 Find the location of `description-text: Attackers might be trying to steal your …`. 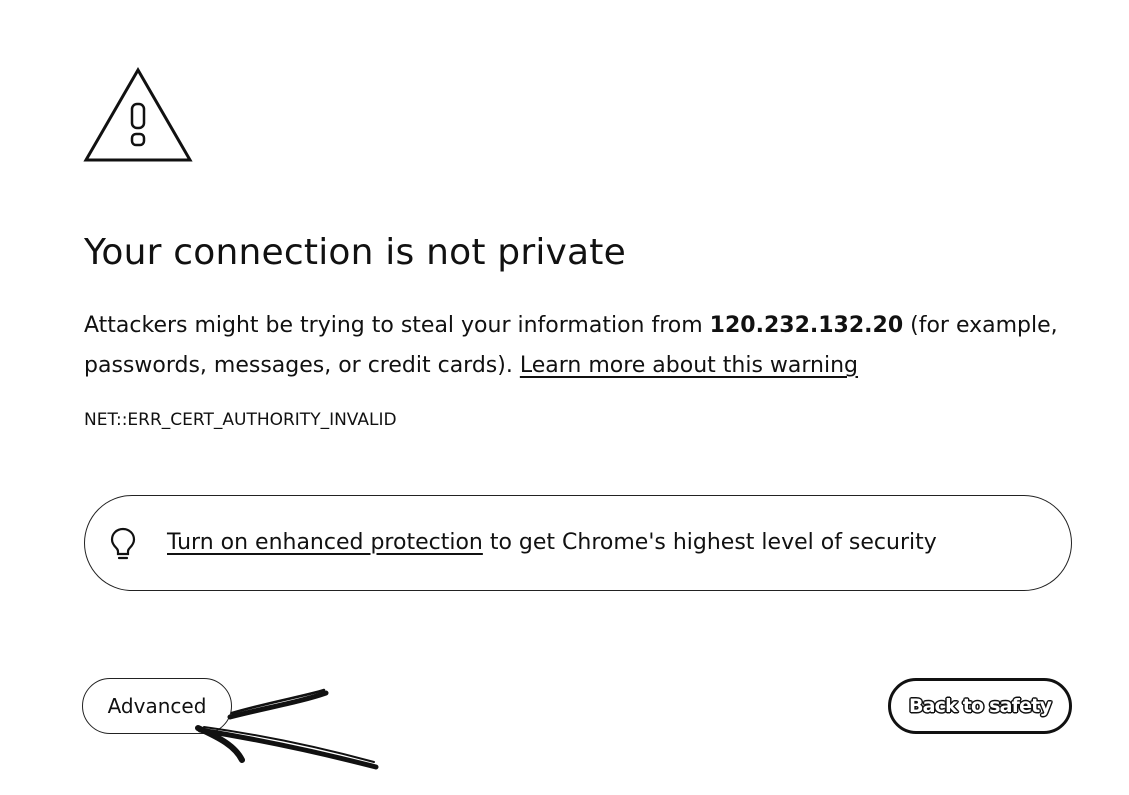

description-text: Attackers might be trying to steal your … is located at coordinates (397, 325).